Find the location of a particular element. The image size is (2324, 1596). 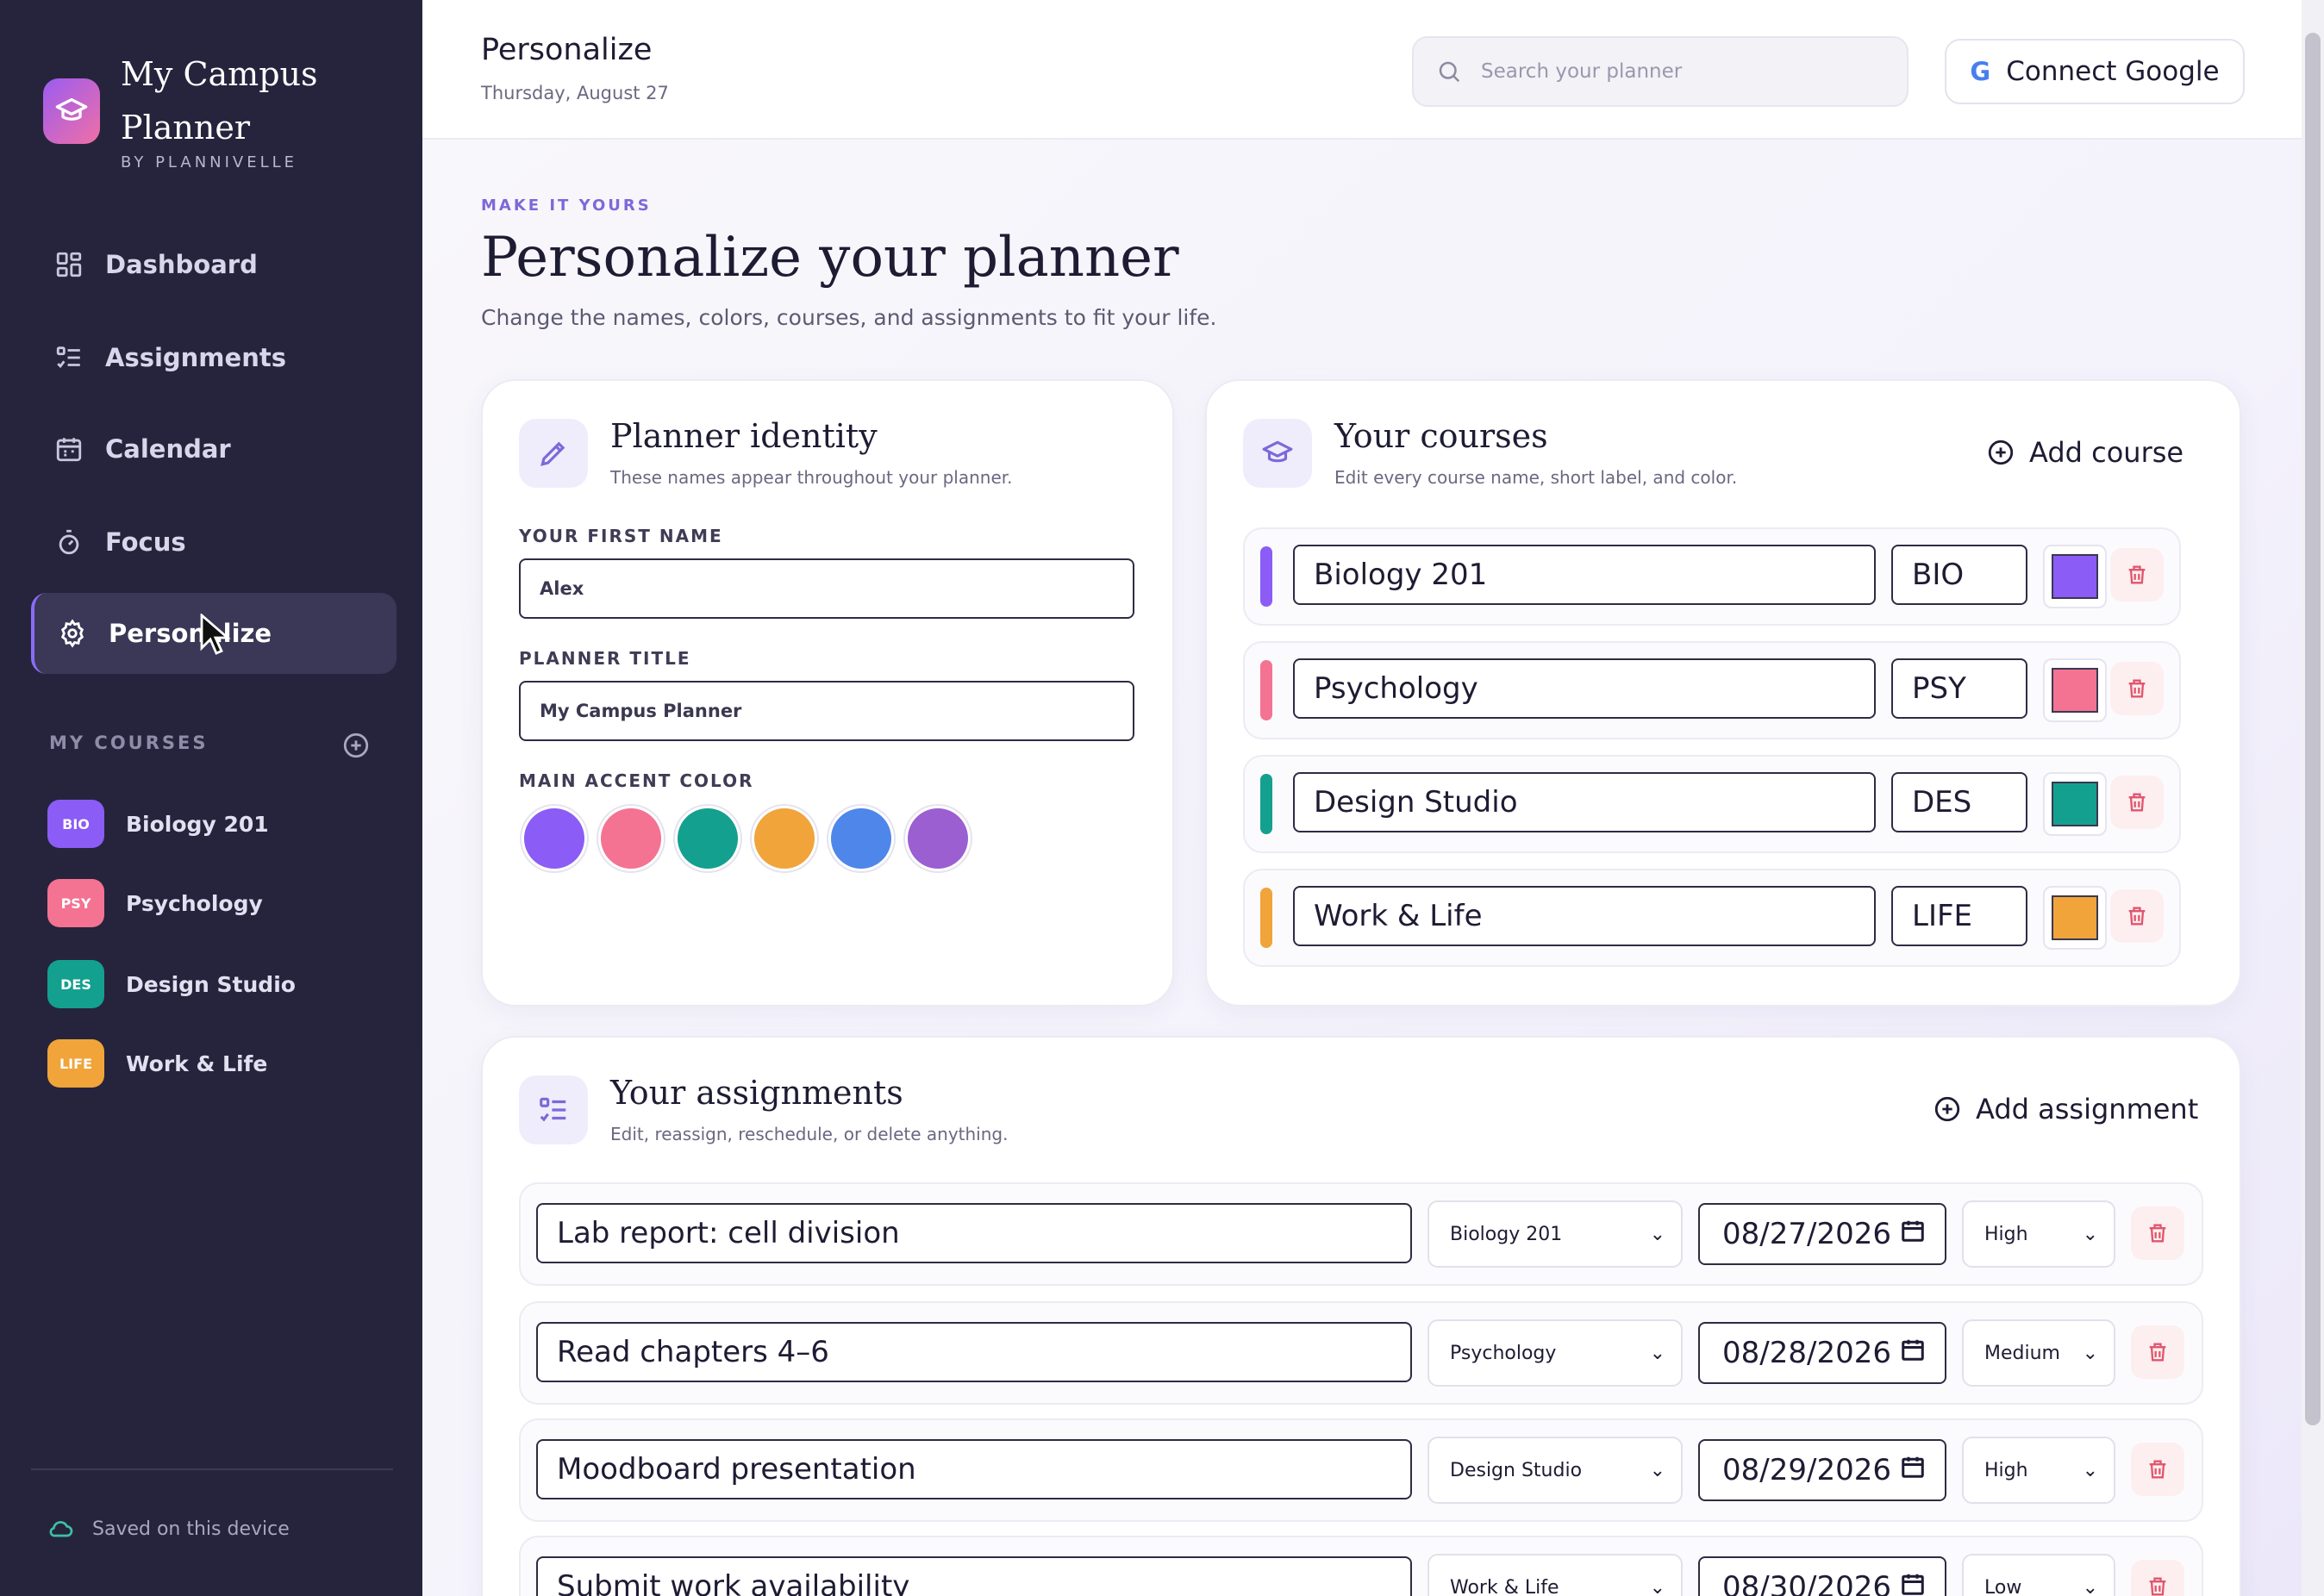

connect-google-label: Connect Google is located at coordinates (2113, 71).